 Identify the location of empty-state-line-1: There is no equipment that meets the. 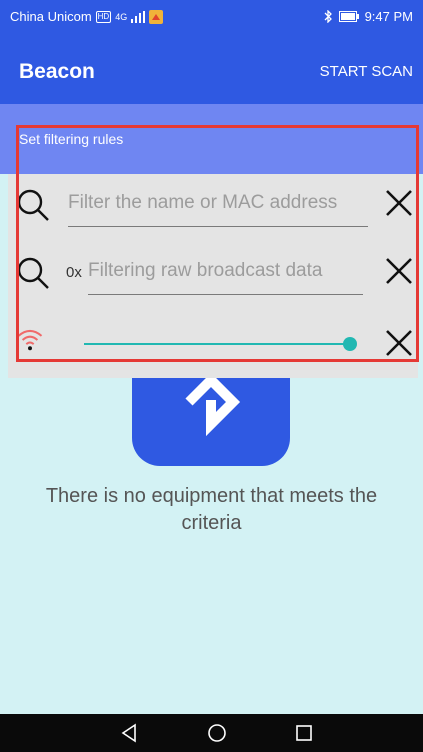
(211, 496).